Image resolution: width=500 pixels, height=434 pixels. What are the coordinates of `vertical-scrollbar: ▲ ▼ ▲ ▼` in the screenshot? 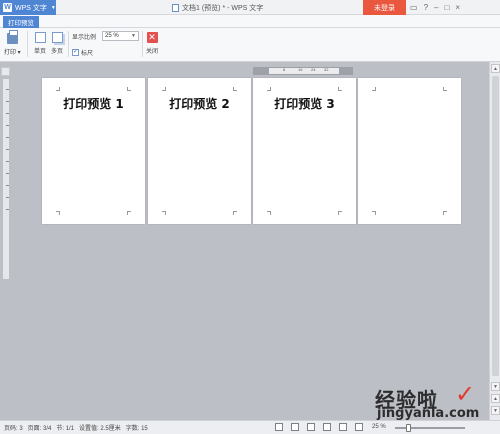 It's located at (494, 241).